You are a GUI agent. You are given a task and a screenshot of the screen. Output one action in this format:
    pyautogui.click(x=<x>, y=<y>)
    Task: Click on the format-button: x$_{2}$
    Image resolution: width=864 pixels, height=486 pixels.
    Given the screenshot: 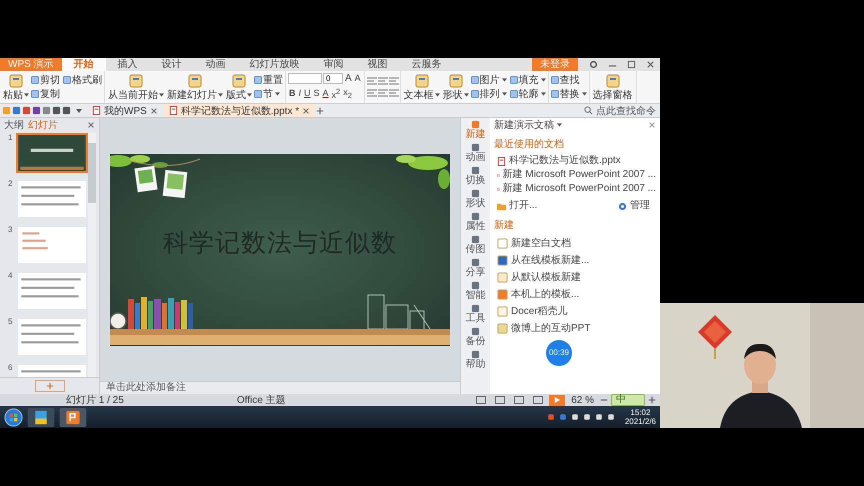 What is the action you would take?
    pyautogui.click(x=347, y=93)
    